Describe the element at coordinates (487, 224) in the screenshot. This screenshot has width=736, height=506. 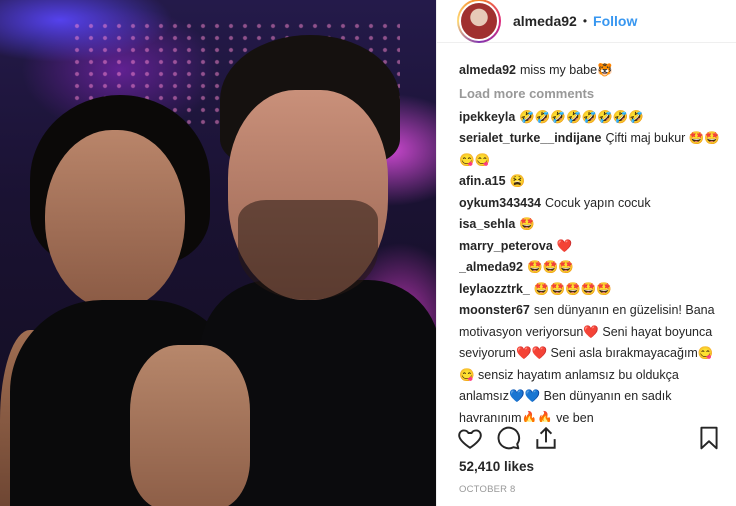
I see `comment-username: isa_sehla` at that location.